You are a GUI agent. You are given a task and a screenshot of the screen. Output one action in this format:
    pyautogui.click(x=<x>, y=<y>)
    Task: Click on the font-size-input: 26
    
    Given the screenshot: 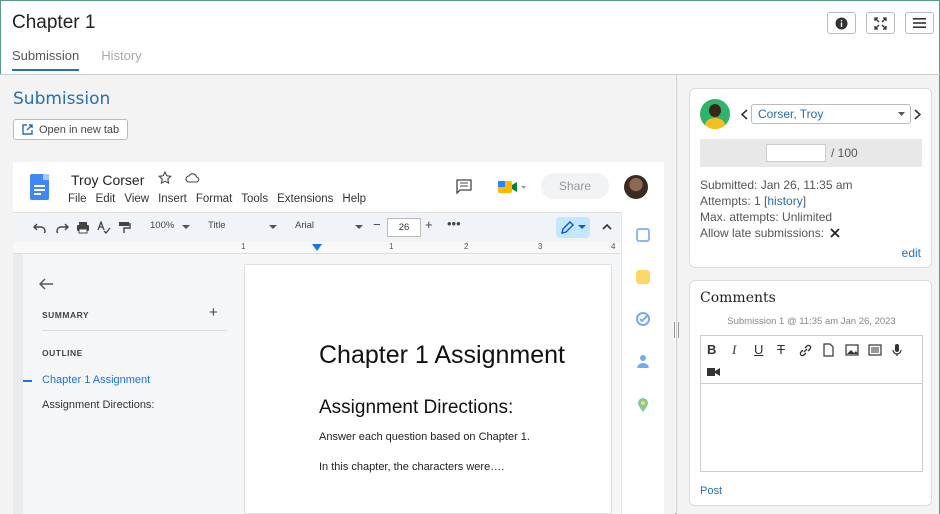 What is the action you would take?
    pyautogui.click(x=404, y=227)
    